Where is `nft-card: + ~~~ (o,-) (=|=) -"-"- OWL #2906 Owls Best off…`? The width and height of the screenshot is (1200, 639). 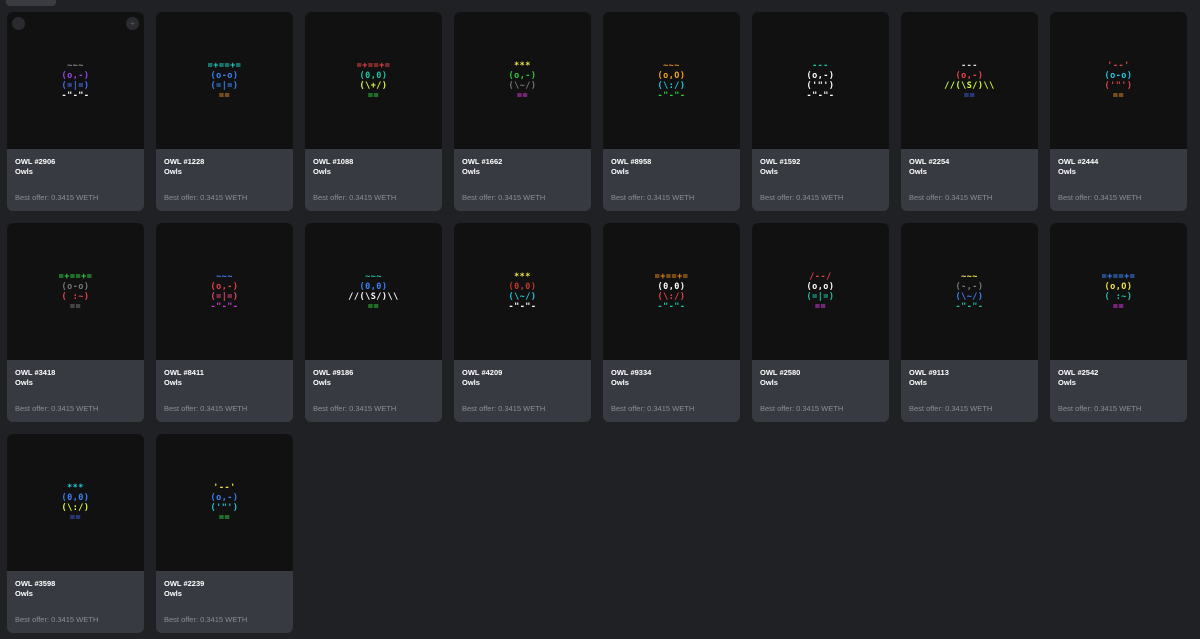
nft-card: + ~~~ (o,-) (=|=) -"-"- OWL #2906 Owls Best off… is located at coordinates (75, 111).